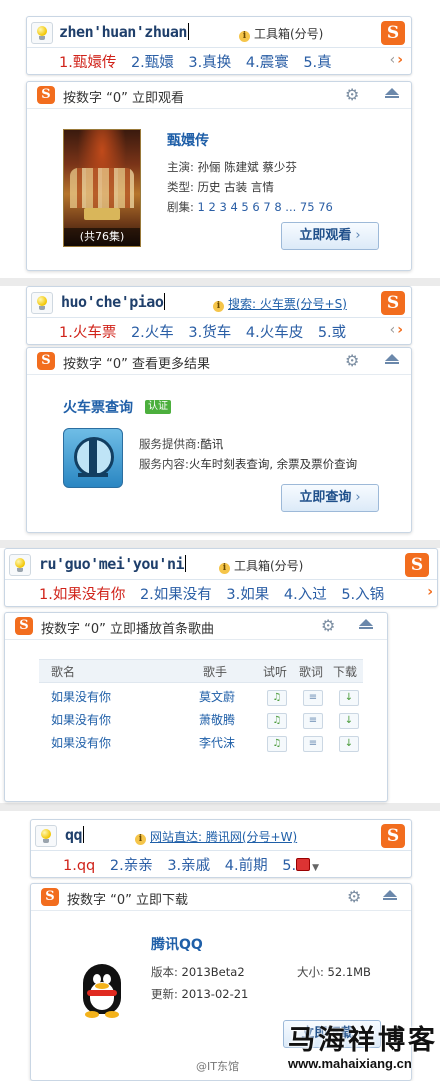 The image size is (440, 1081). Describe the element at coordinates (275, 672) in the screenshot. I see `col-listen: 试听` at that location.